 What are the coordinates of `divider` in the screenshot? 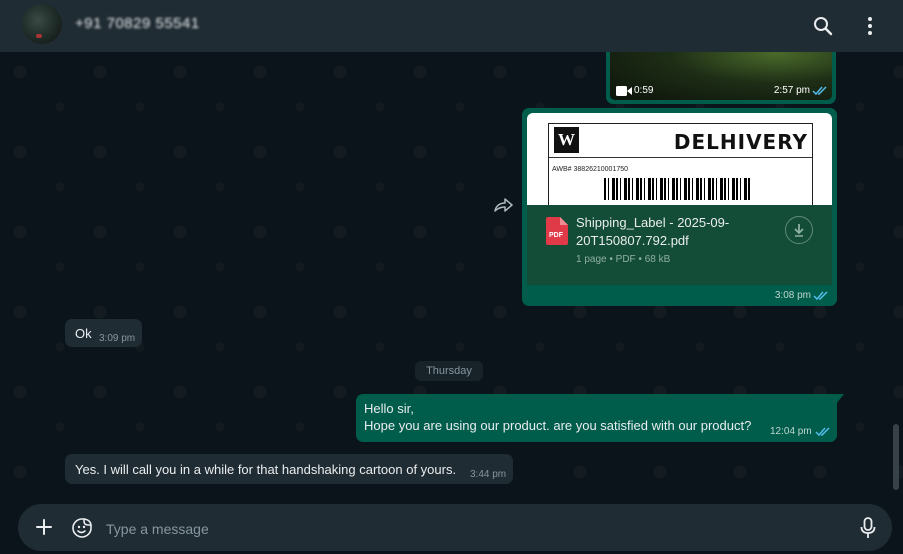 It's located at (680, 157).